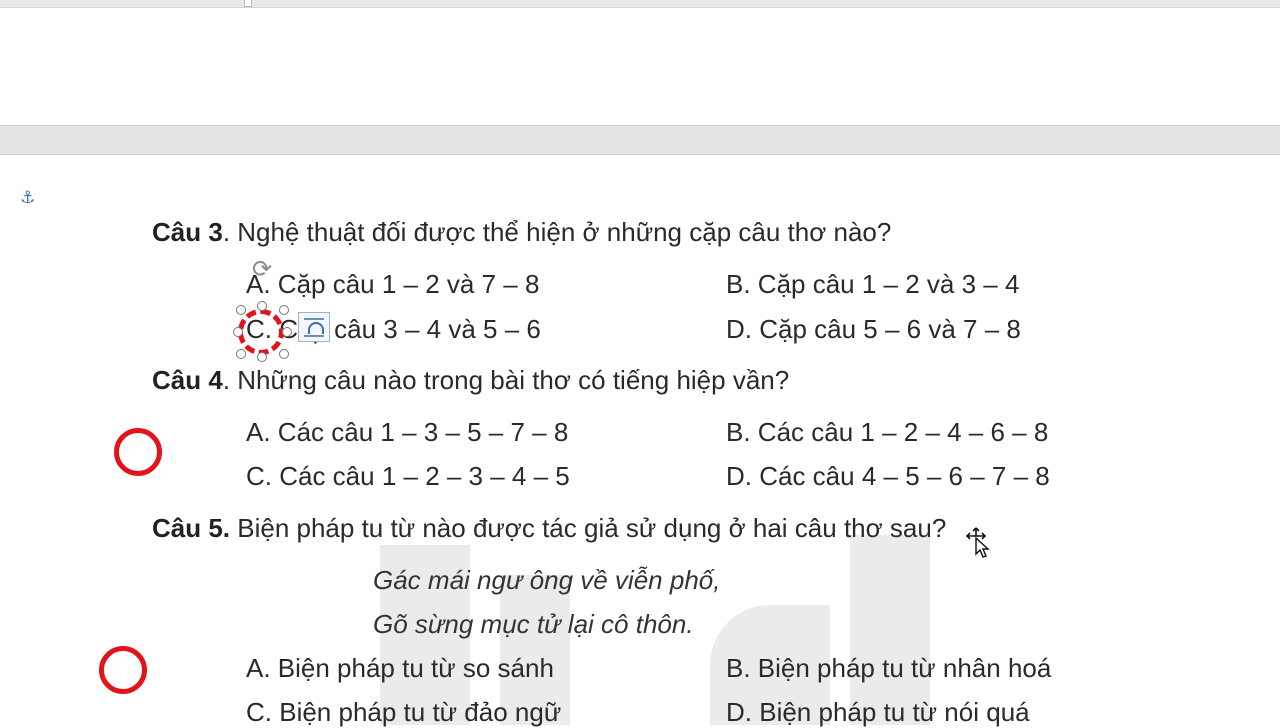 The height and width of the screenshot is (728, 1280). Describe the element at coordinates (878, 712) in the screenshot. I see `question-5-option-d: D. Biện pháp tu từ nói quá` at that location.